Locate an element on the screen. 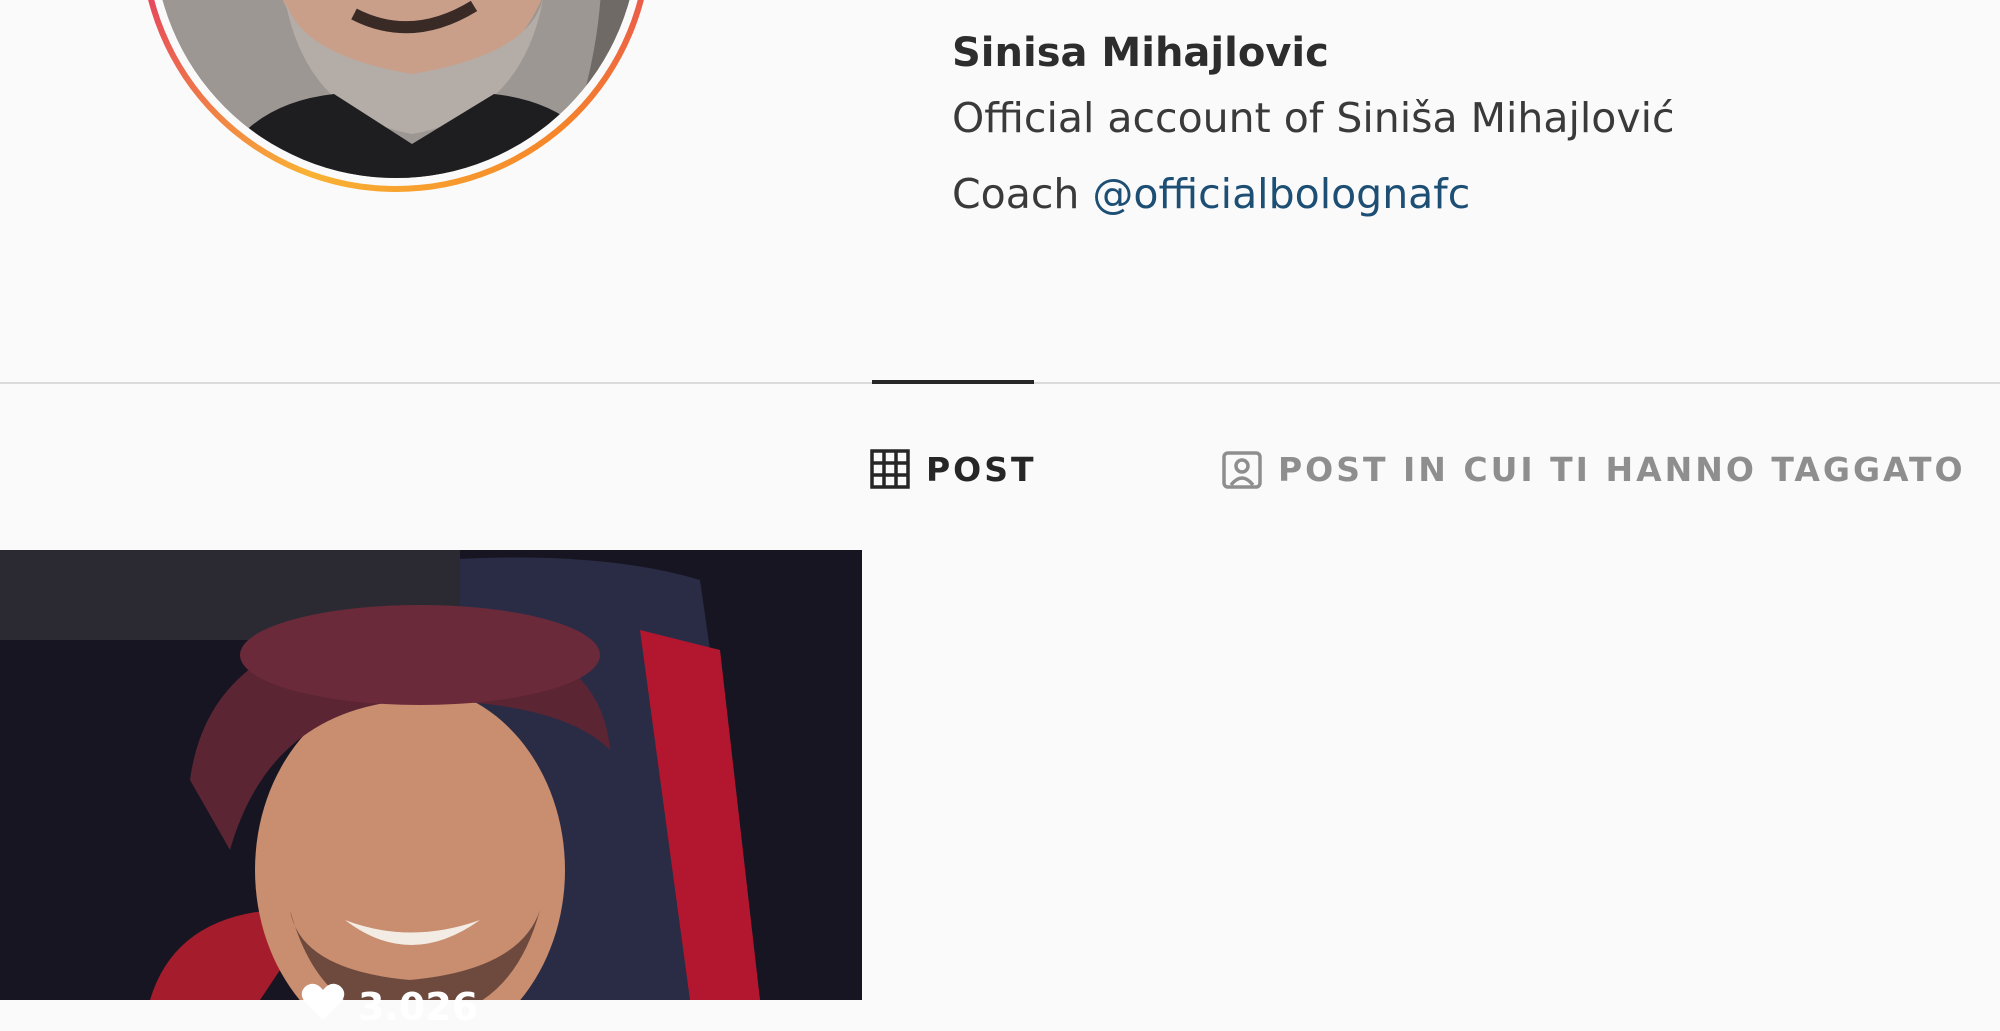  avatar-photo is located at coordinates (396, 89).